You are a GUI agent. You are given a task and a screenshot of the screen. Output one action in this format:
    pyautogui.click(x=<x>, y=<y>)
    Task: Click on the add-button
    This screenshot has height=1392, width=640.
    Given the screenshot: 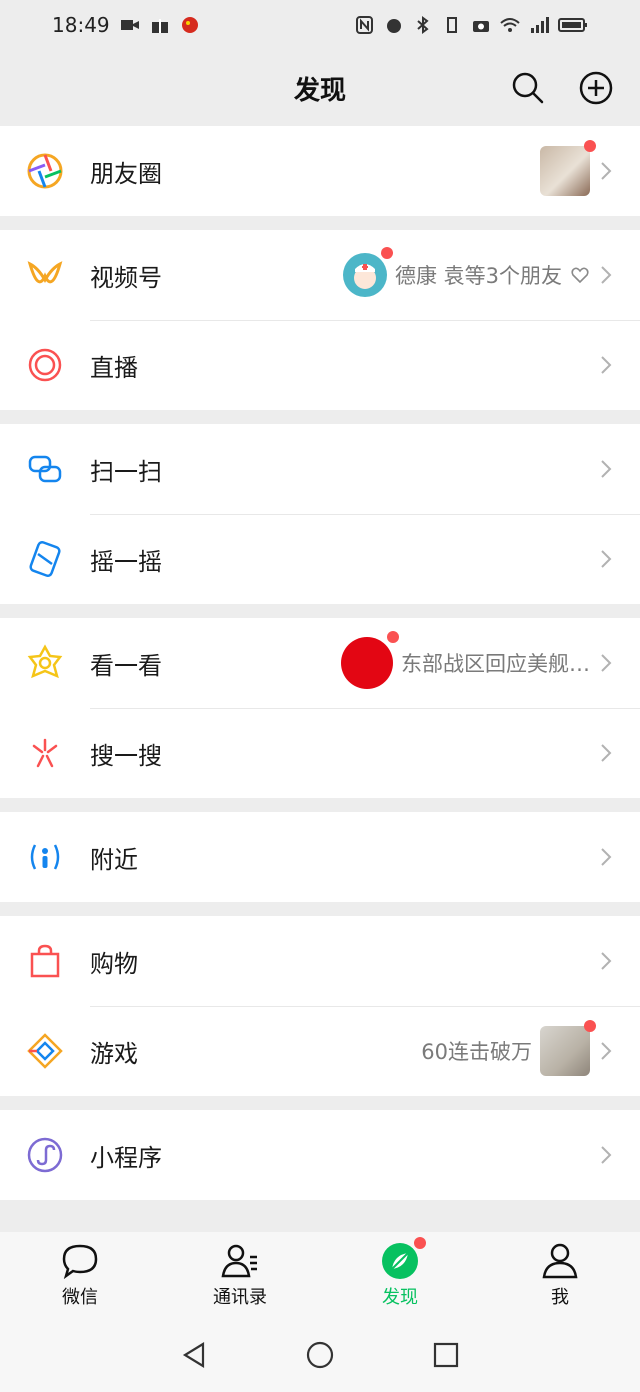 What is the action you would take?
    pyautogui.click(x=596, y=88)
    